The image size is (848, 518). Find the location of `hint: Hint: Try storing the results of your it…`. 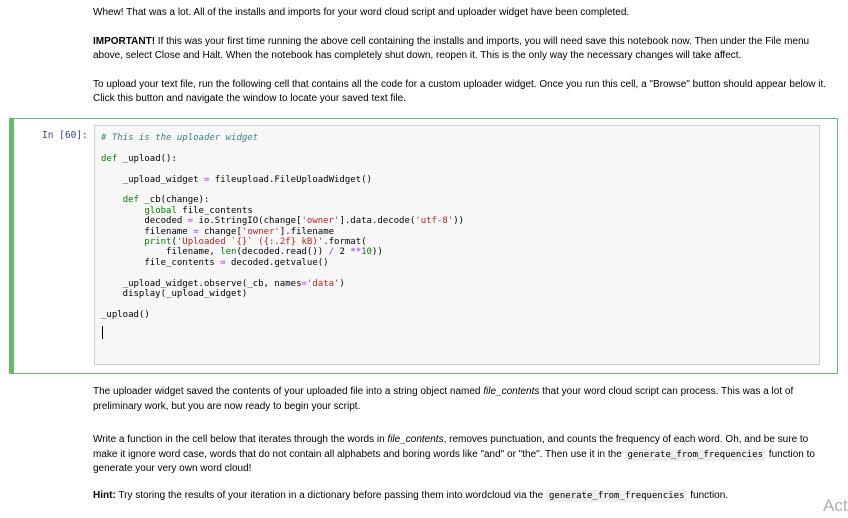

hint: Hint: Try storing the results of your it… is located at coordinates (463, 496).